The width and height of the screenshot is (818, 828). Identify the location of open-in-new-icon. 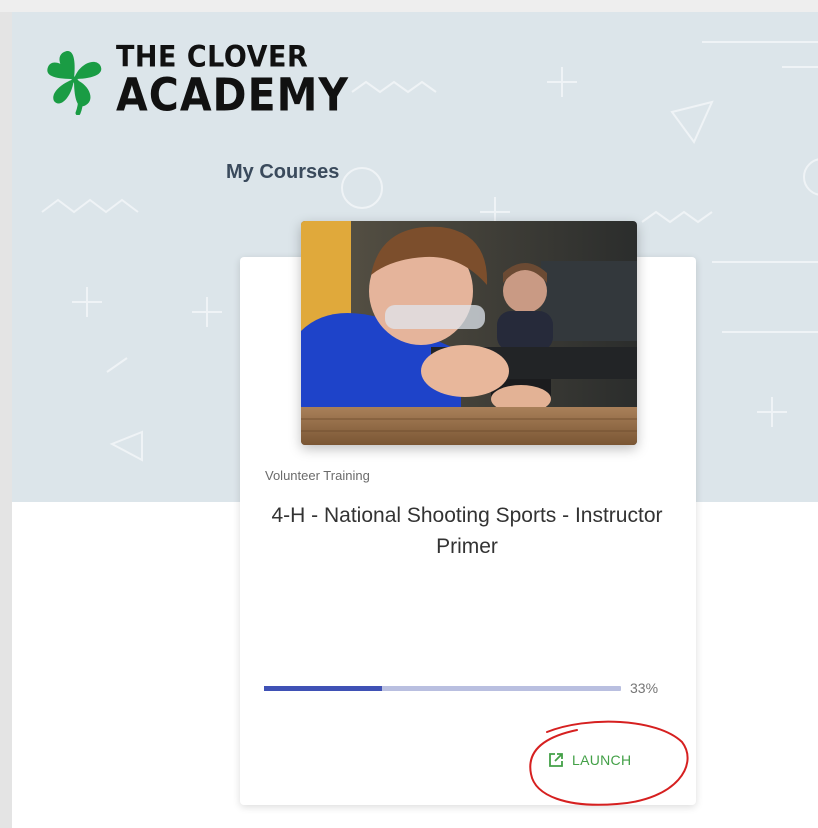
(556, 760).